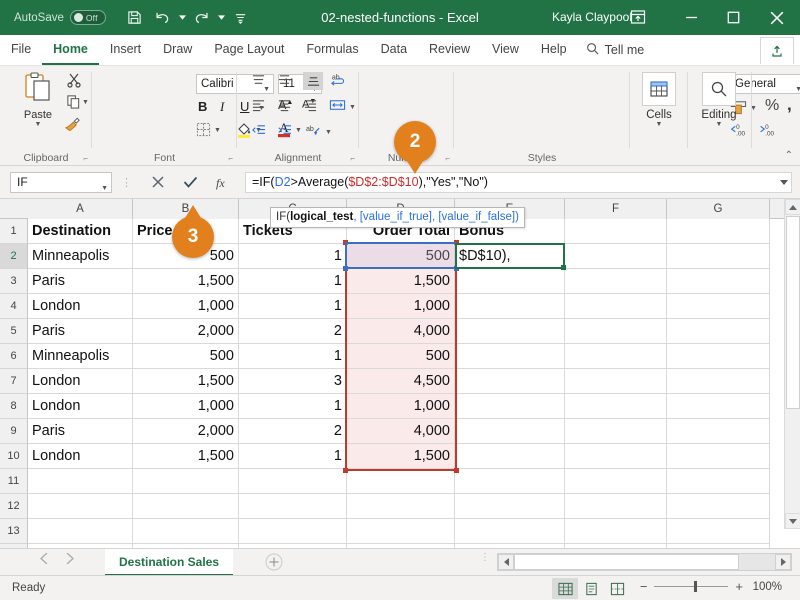 Image resolution: width=800 pixels, height=600 pixels. What do you see at coordinates (203, 129) in the screenshot?
I see `borders-icon` at bounding box center [203, 129].